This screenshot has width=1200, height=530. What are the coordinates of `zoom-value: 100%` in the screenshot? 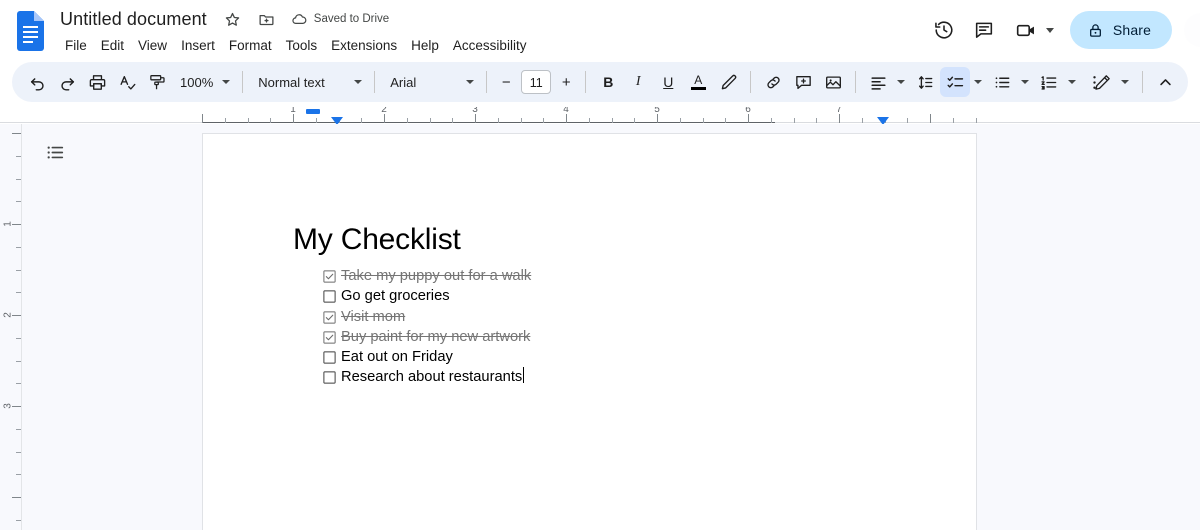 It's located at (197, 82).